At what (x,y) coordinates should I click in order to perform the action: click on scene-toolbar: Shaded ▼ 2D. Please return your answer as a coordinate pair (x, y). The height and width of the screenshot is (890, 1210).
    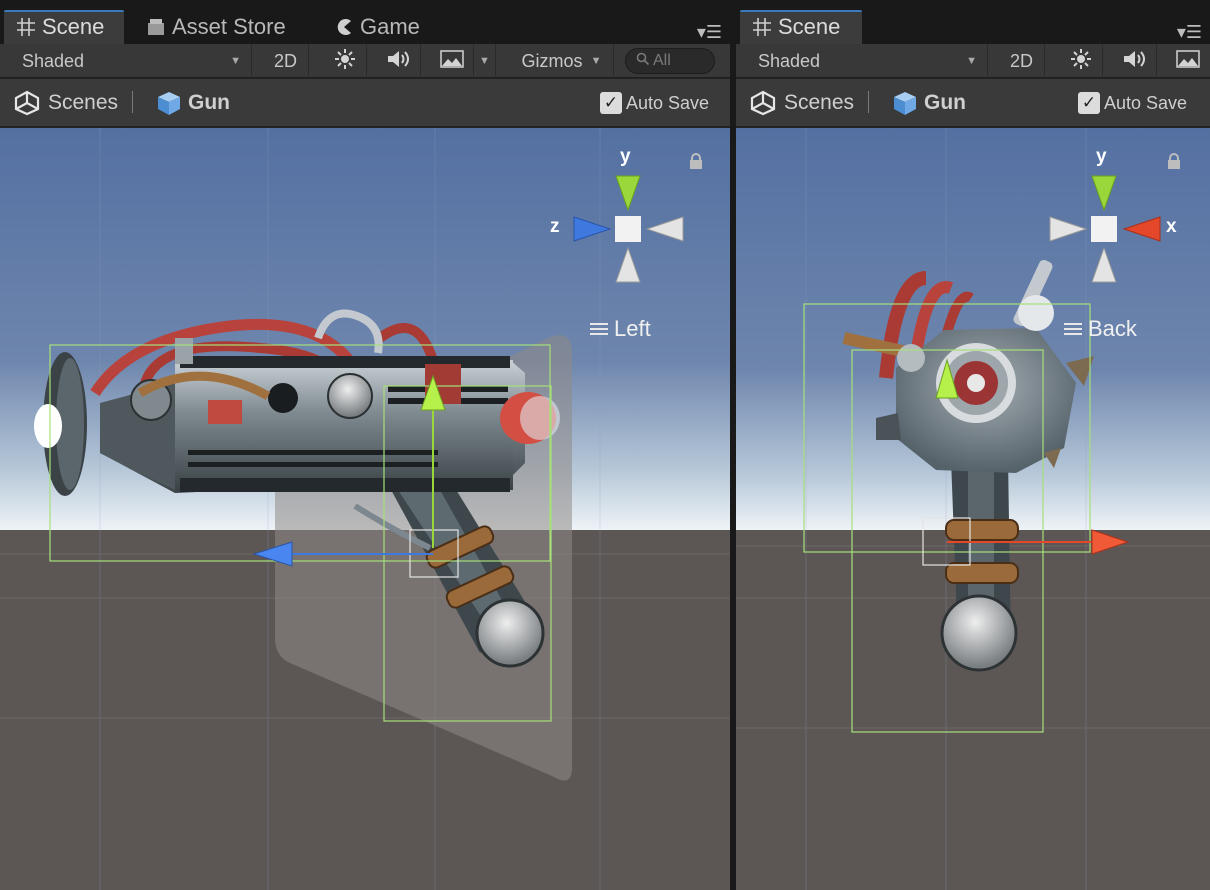
    Looking at the image, I should click on (973, 61).